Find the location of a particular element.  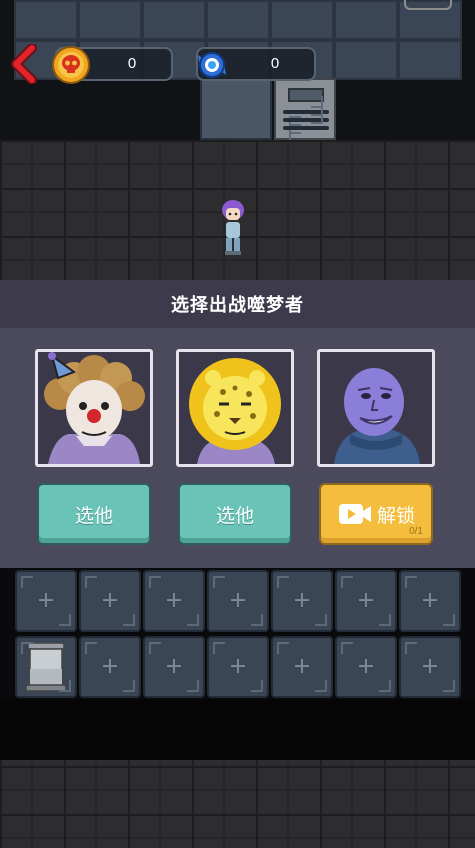

candy-count: 0 is located at coordinates (275, 63).